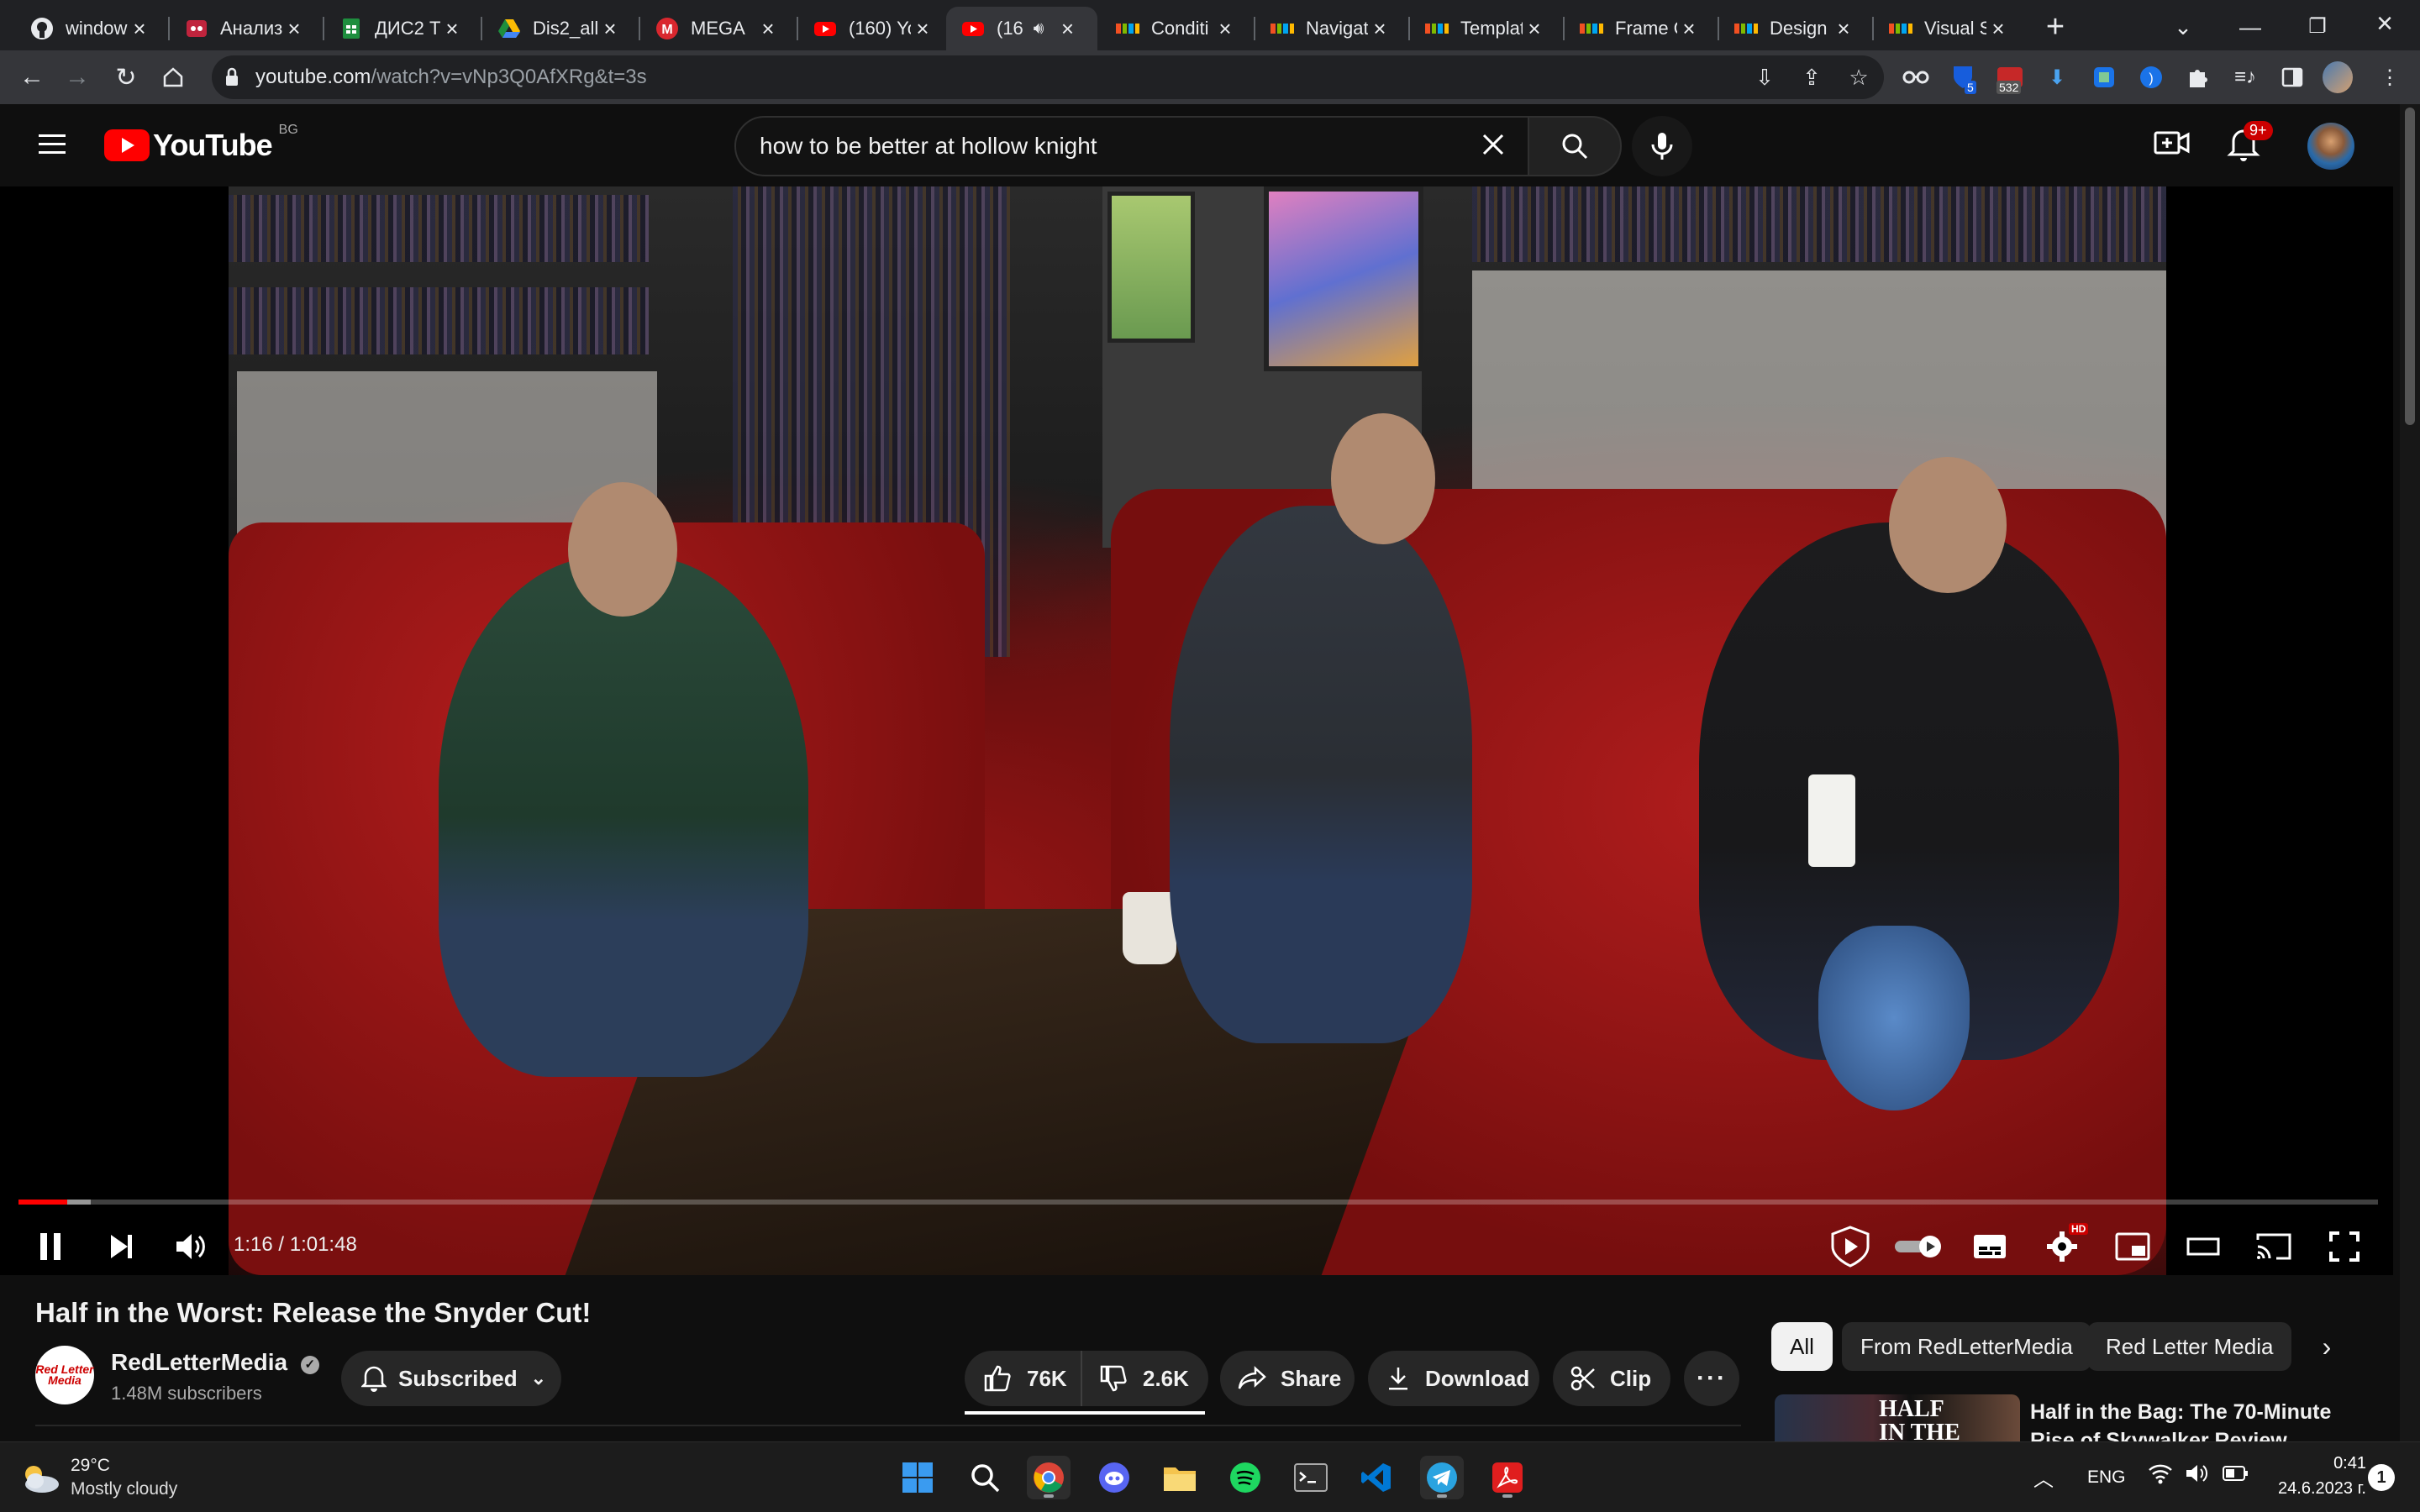 This screenshot has width=2420, height=1512. Describe the element at coordinates (31, 77) in the screenshot. I see `back-button: ←` at that location.